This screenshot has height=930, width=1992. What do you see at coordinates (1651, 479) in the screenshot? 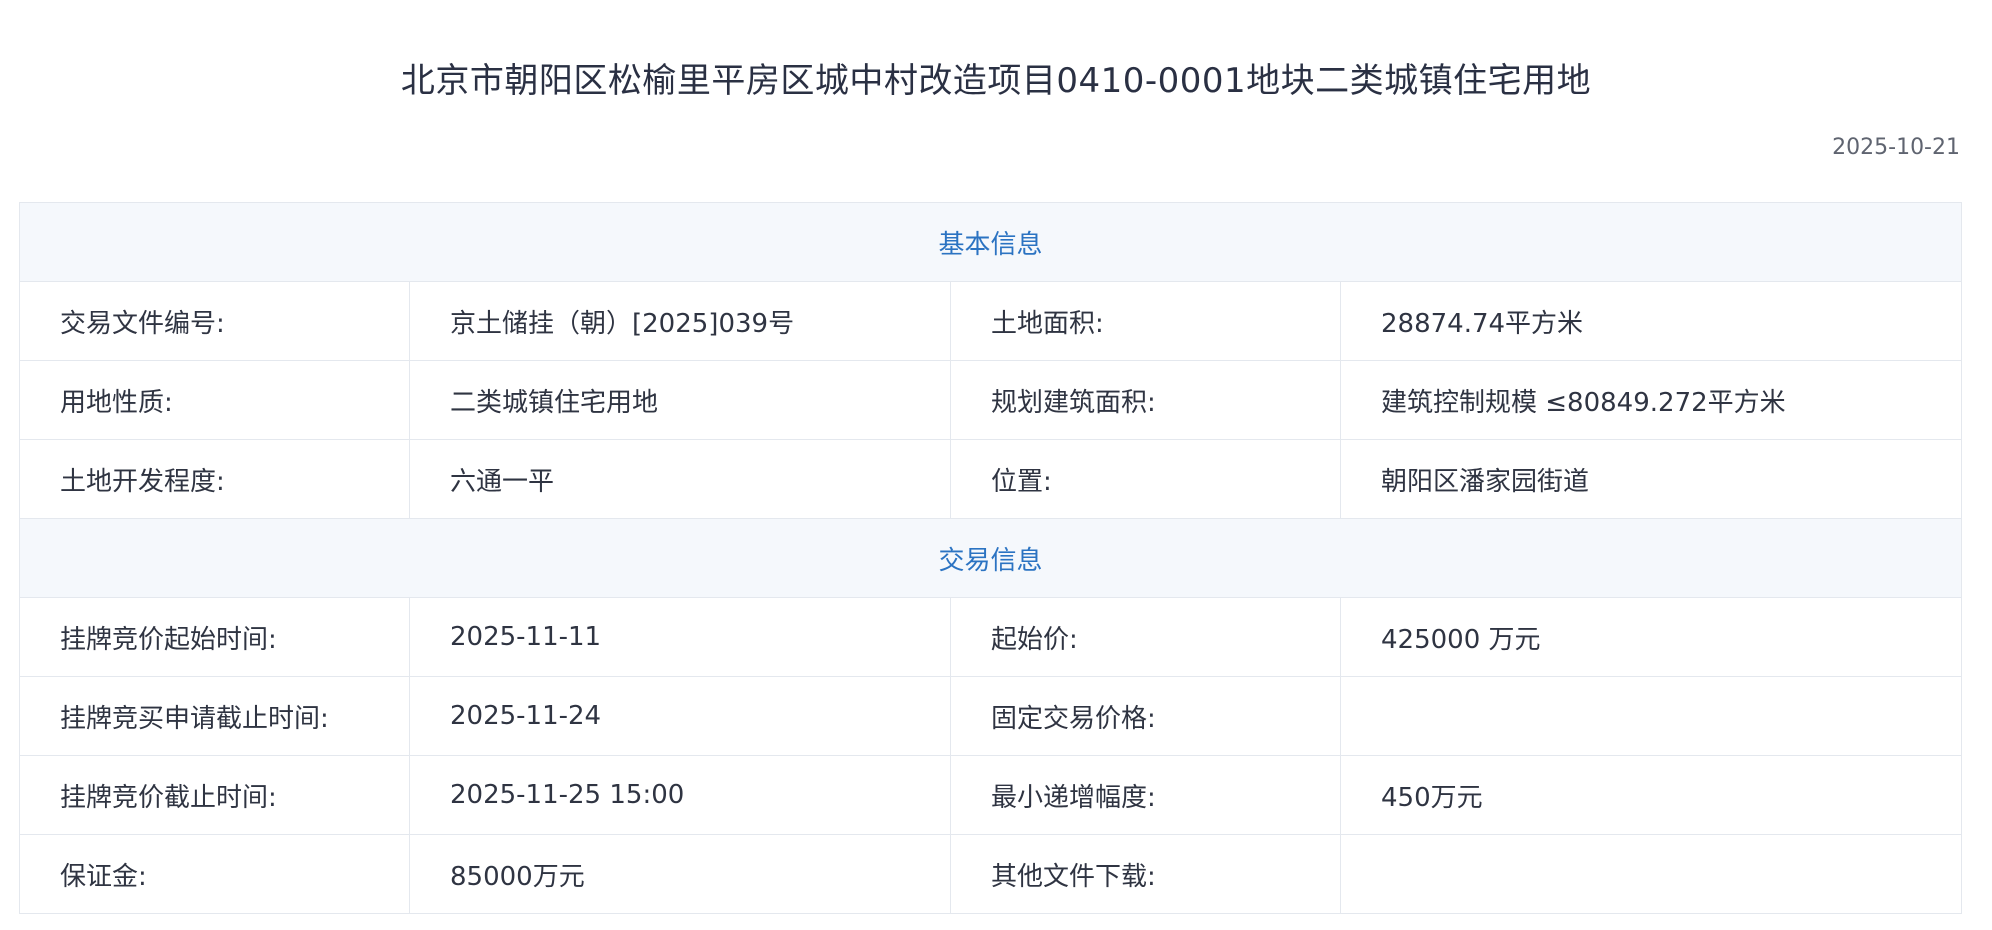
I see `field-value: 朝阳区潘家园街道` at bounding box center [1651, 479].